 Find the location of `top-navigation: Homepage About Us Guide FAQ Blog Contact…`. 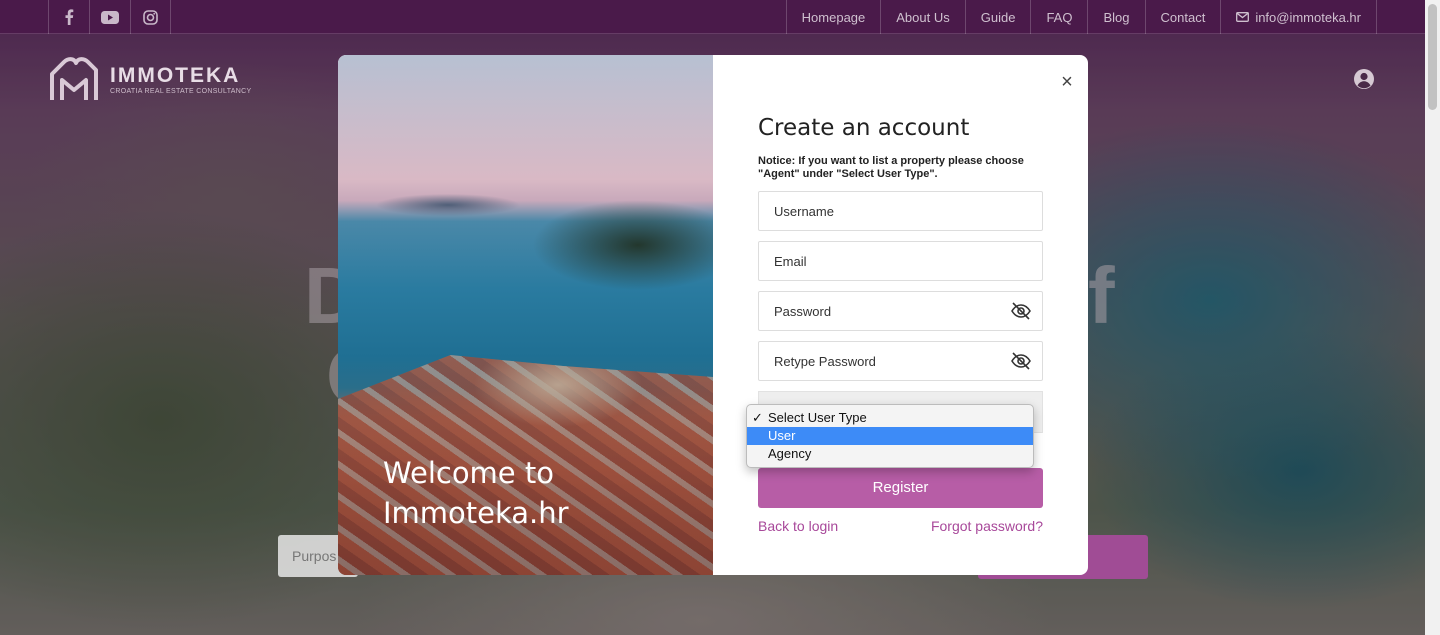

top-navigation: Homepage About Us Guide FAQ Blog Contact… is located at coordinates (1081, 17).